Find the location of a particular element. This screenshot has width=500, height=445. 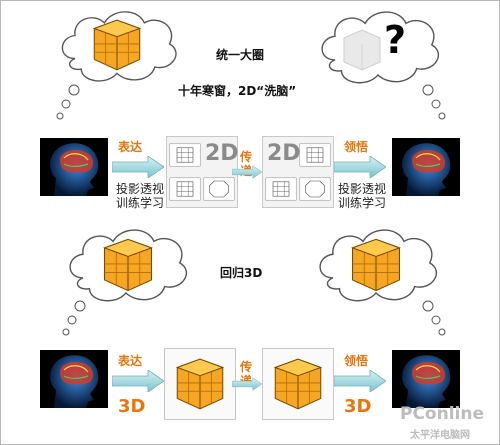

3d-model-left-icon is located at coordinates (200, 384).